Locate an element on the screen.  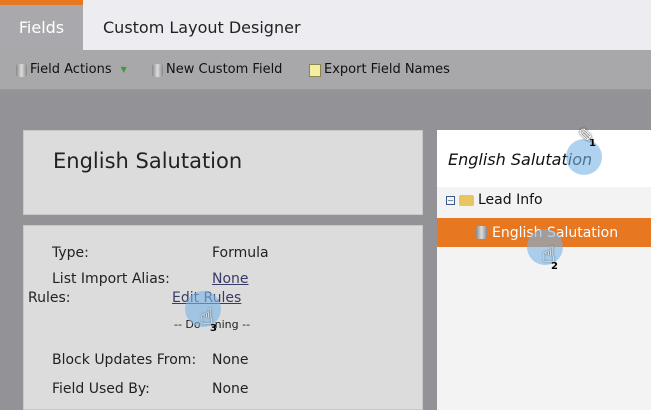
collapse-icon: − is located at coordinates (450, 200).